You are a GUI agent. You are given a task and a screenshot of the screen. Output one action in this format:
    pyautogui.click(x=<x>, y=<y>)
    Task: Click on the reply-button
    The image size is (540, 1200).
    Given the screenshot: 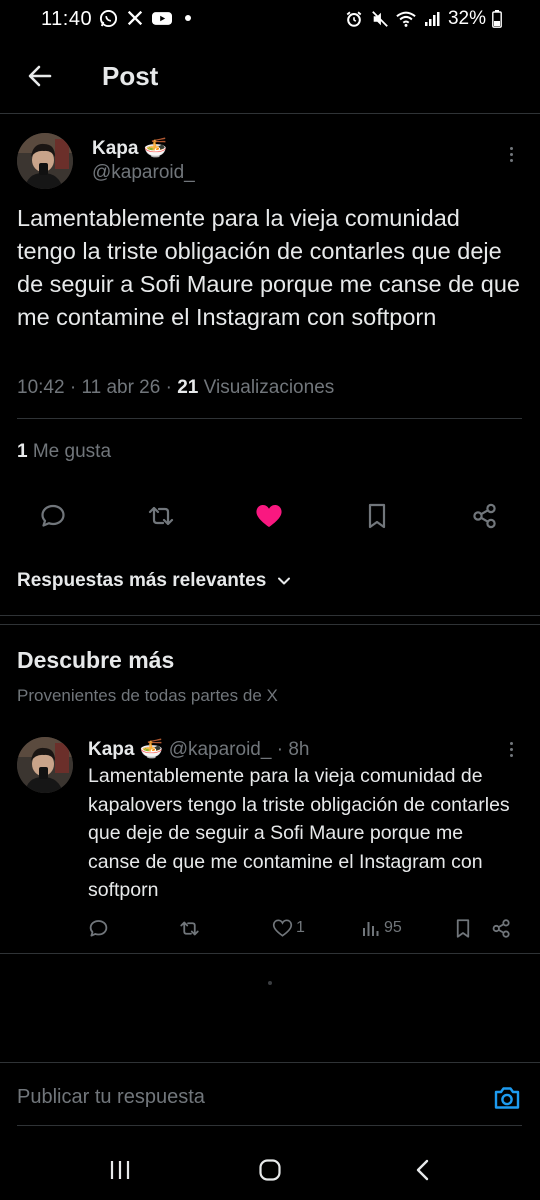 What is the action you would take?
    pyautogui.click(x=53, y=516)
    